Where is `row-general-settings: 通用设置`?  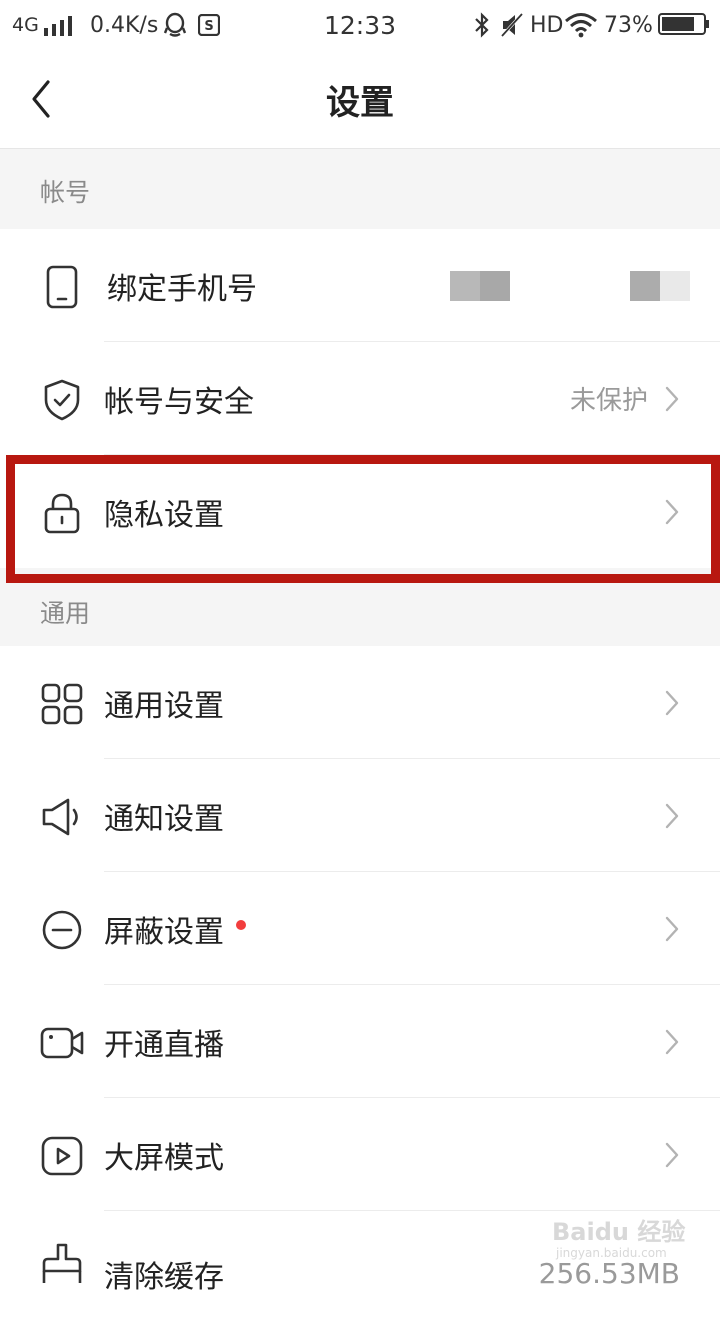 row-general-settings: 通用设置 is located at coordinates (360, 702).